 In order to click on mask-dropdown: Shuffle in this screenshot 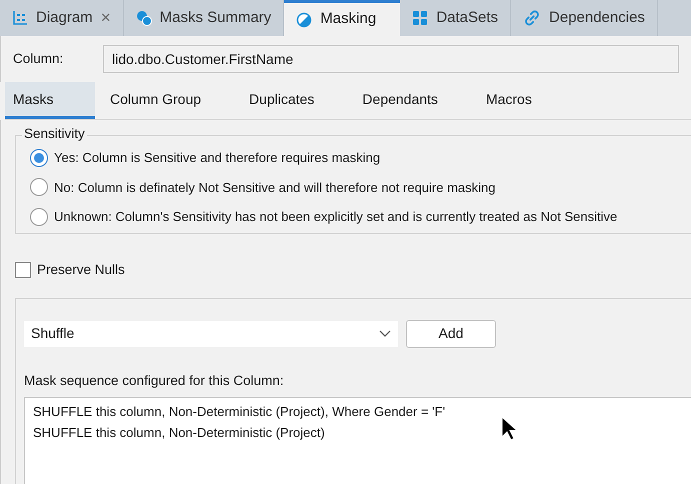, I will do `click(211, 333)`.